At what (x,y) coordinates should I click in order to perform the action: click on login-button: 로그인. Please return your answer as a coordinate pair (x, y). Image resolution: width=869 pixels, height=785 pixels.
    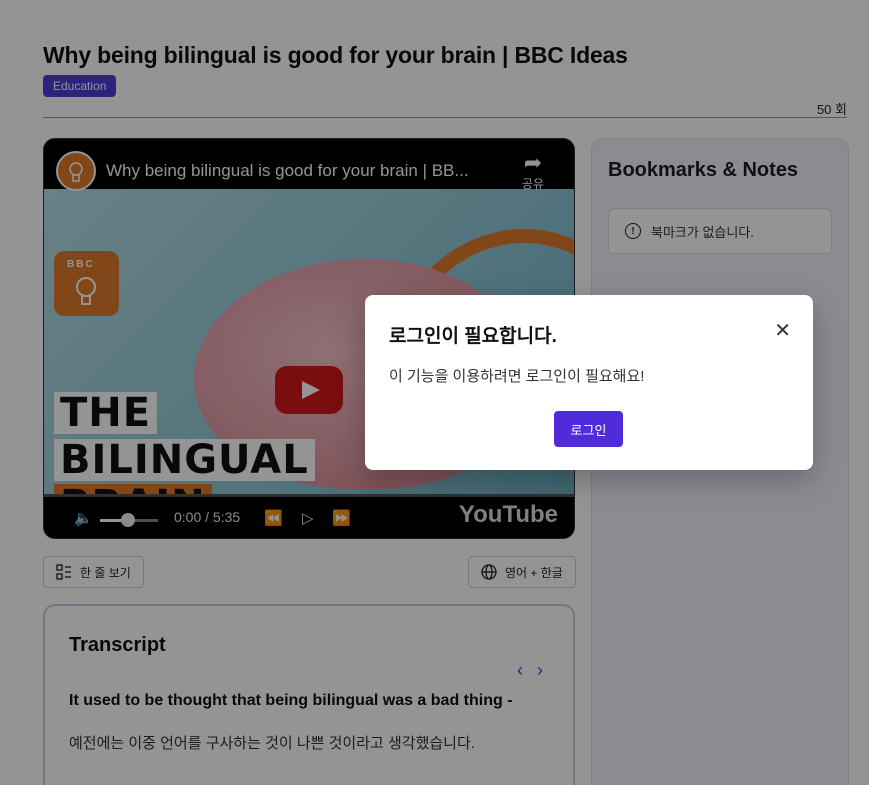
    Looking at the image, I should click on (588, 429).